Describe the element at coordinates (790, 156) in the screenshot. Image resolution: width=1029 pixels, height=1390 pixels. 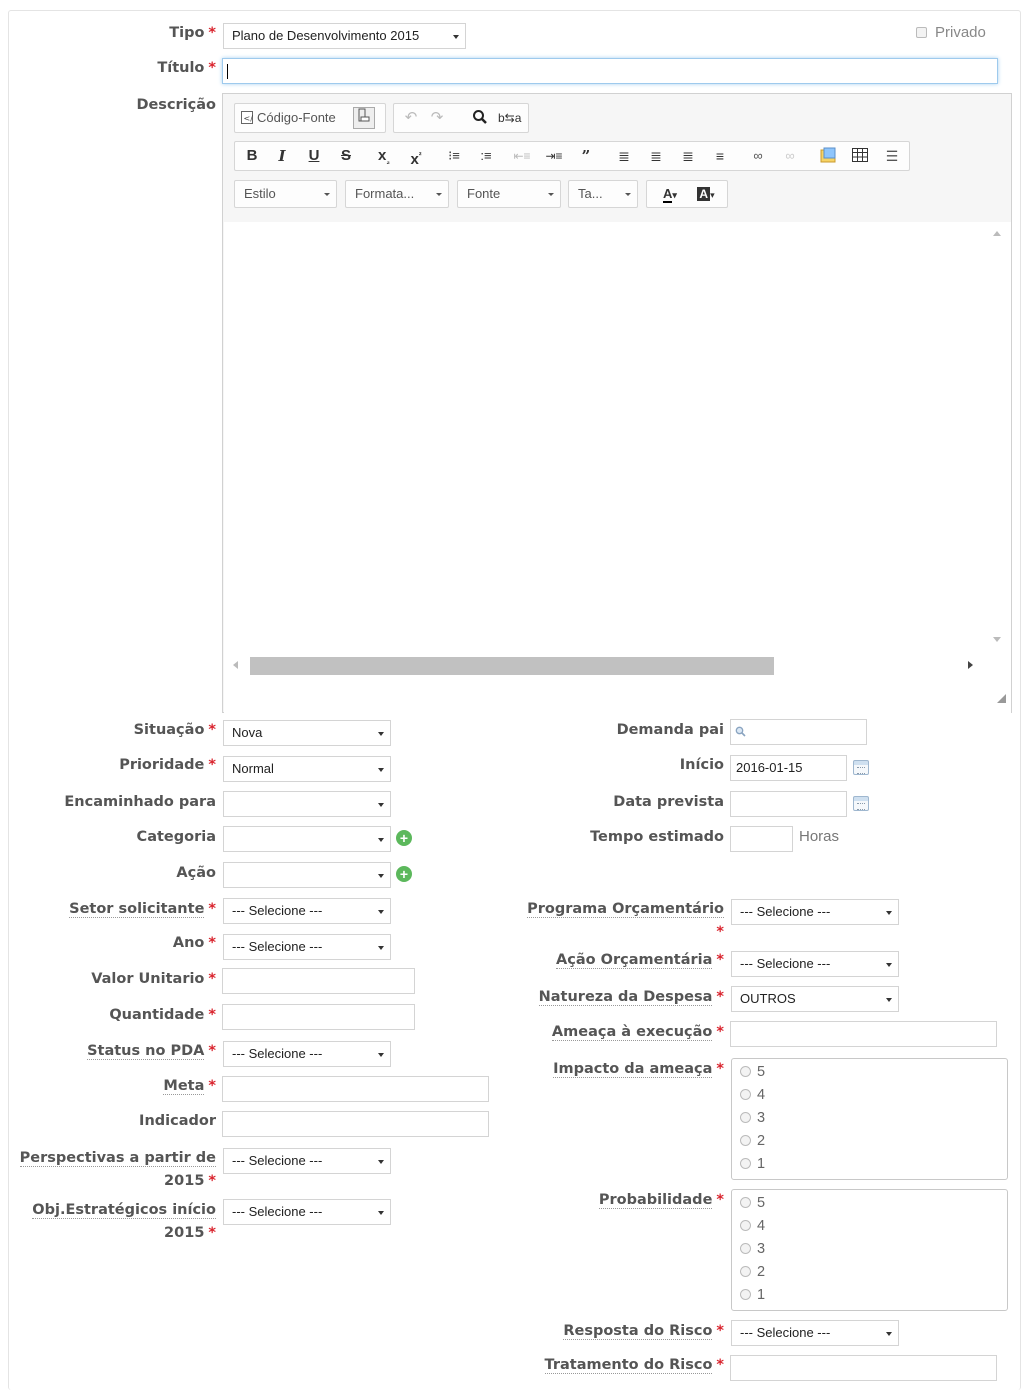
I see `unlink-button: ∞` at that location.